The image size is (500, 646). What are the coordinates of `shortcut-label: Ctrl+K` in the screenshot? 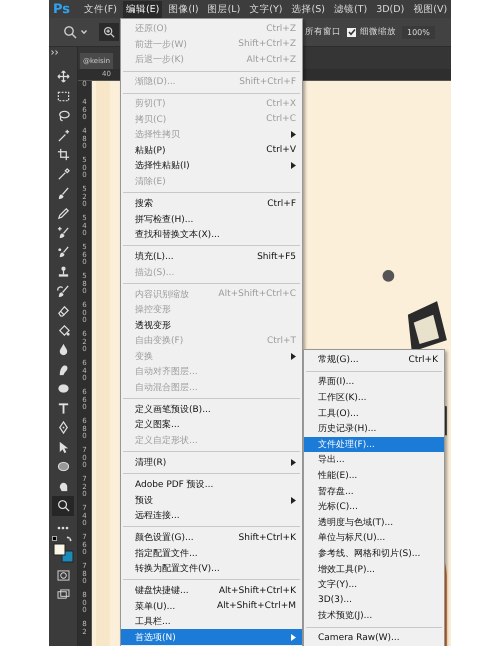 It's located at (423, 359).